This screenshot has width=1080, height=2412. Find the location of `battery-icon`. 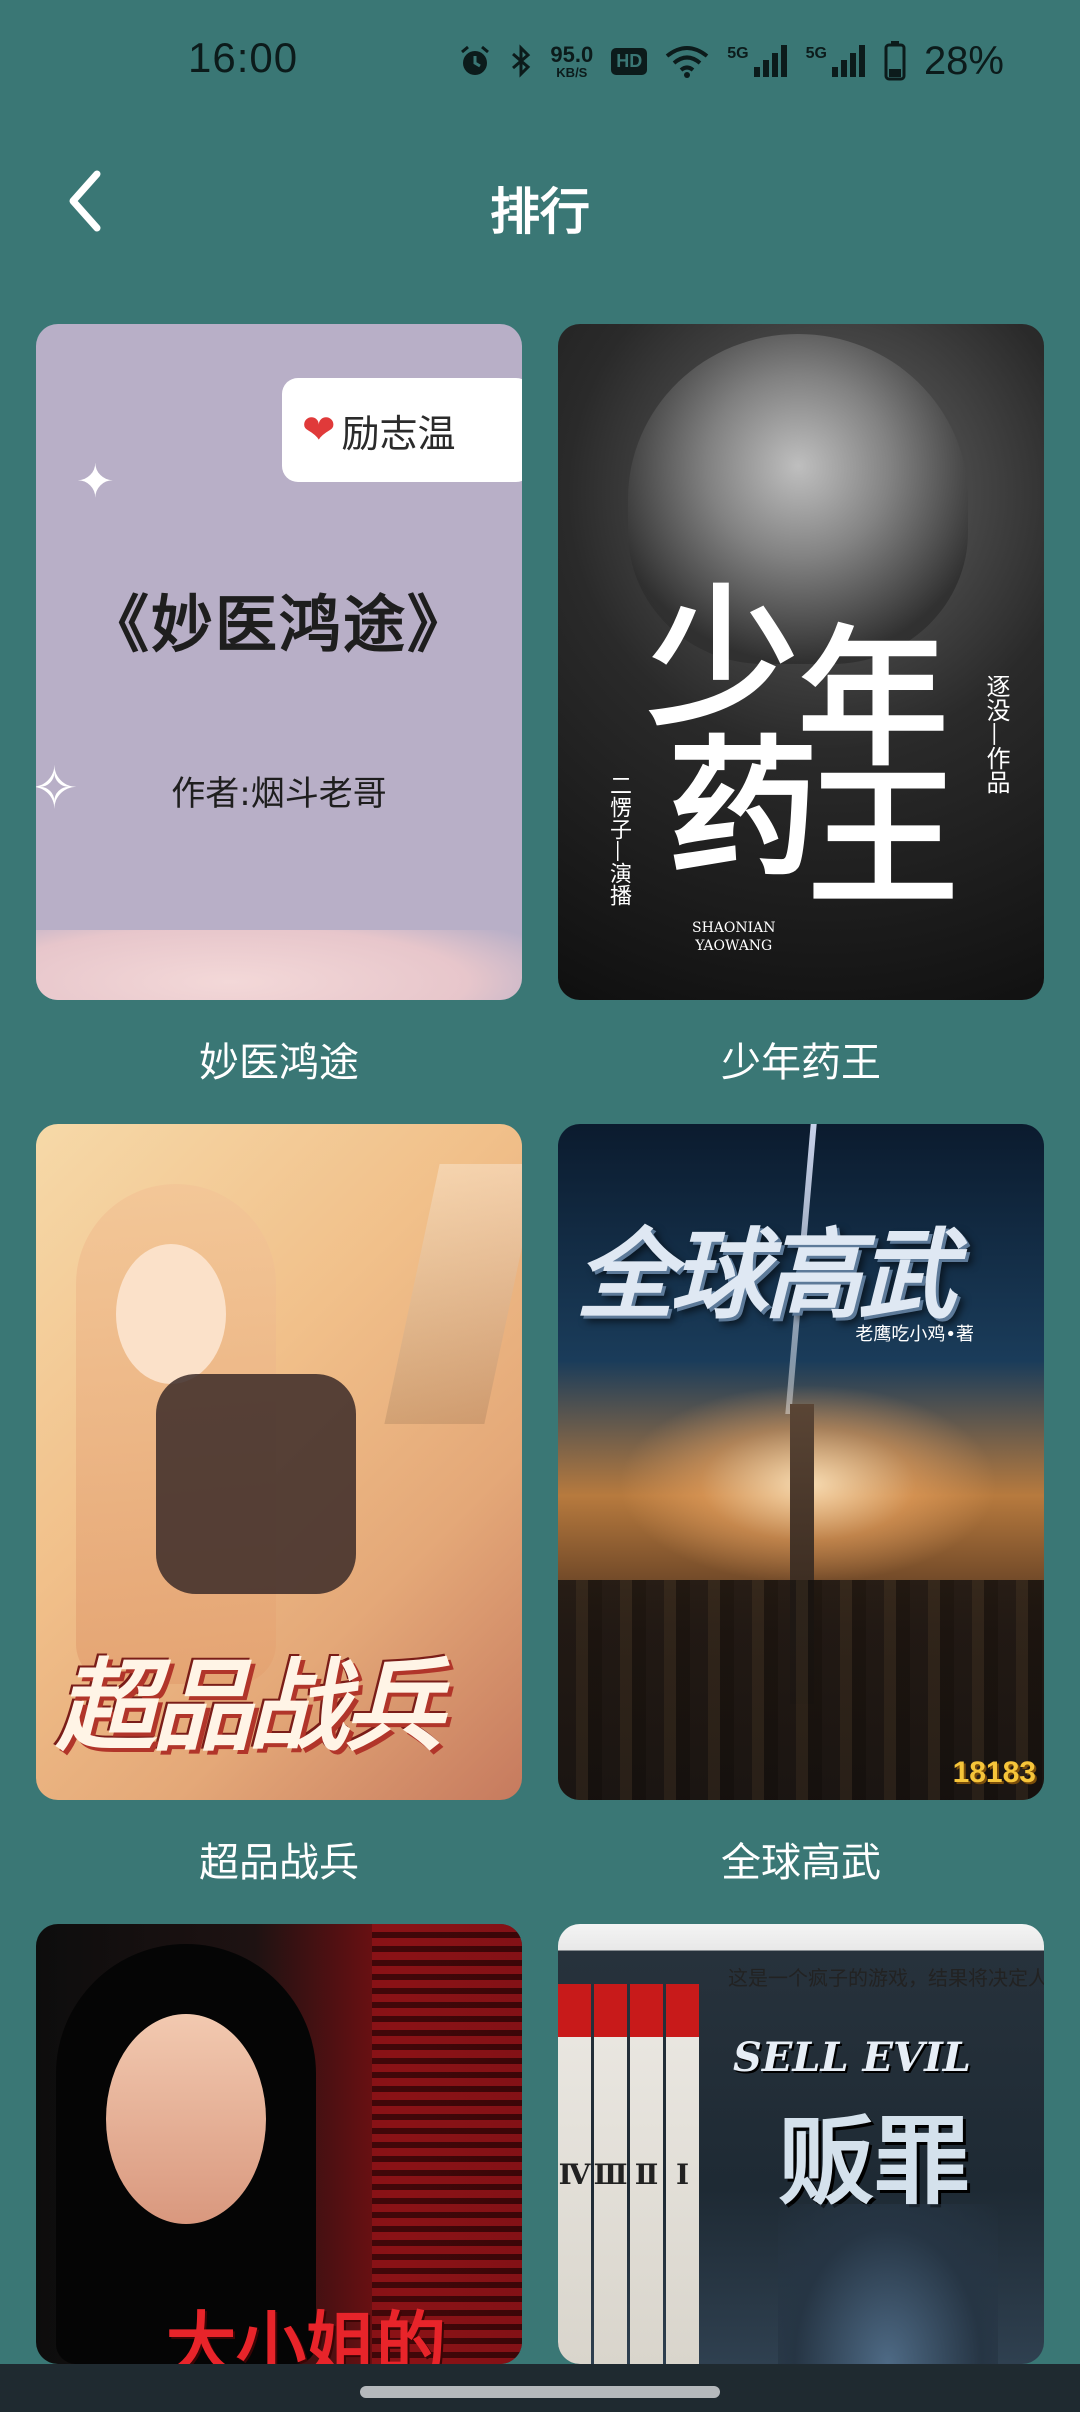

battery-icon is located at coordinates (895, 61).